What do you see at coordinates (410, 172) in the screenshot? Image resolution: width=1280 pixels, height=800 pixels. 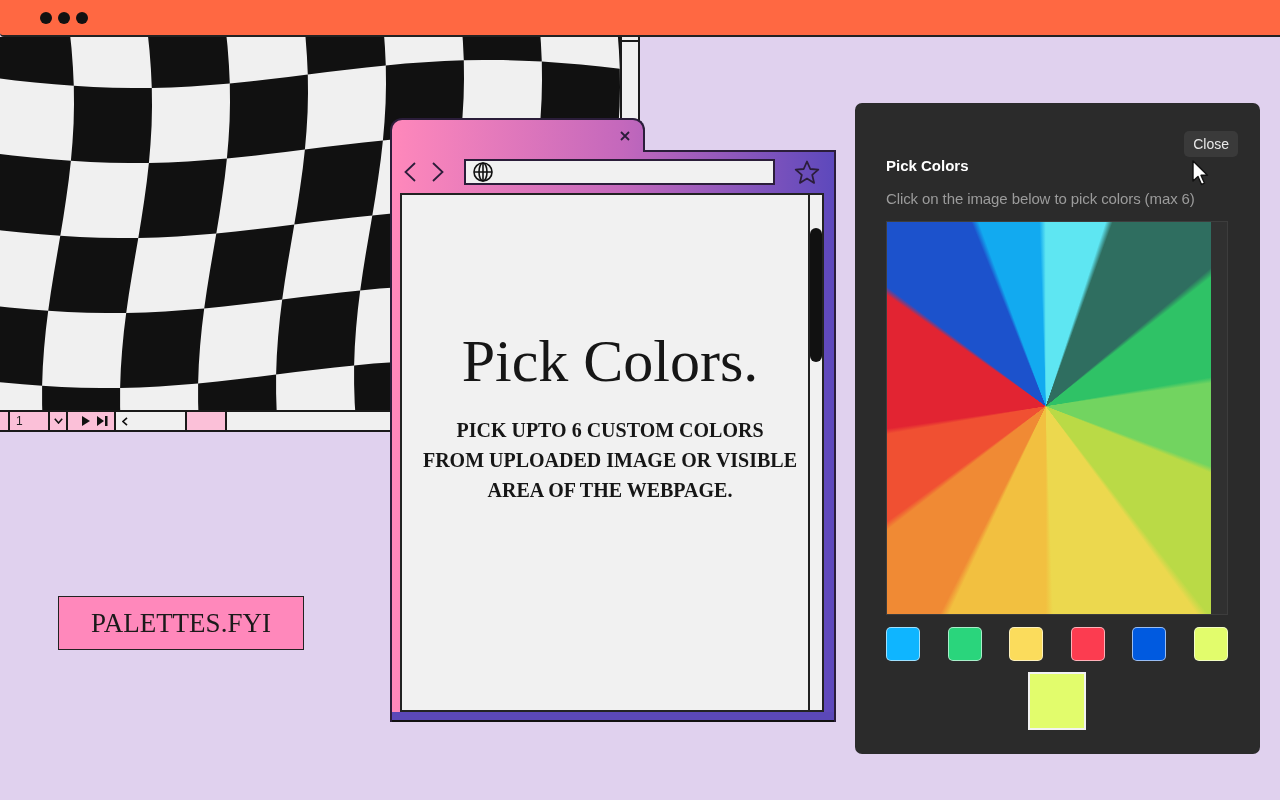 I see `back-icon` at bounding box center [410, 172].